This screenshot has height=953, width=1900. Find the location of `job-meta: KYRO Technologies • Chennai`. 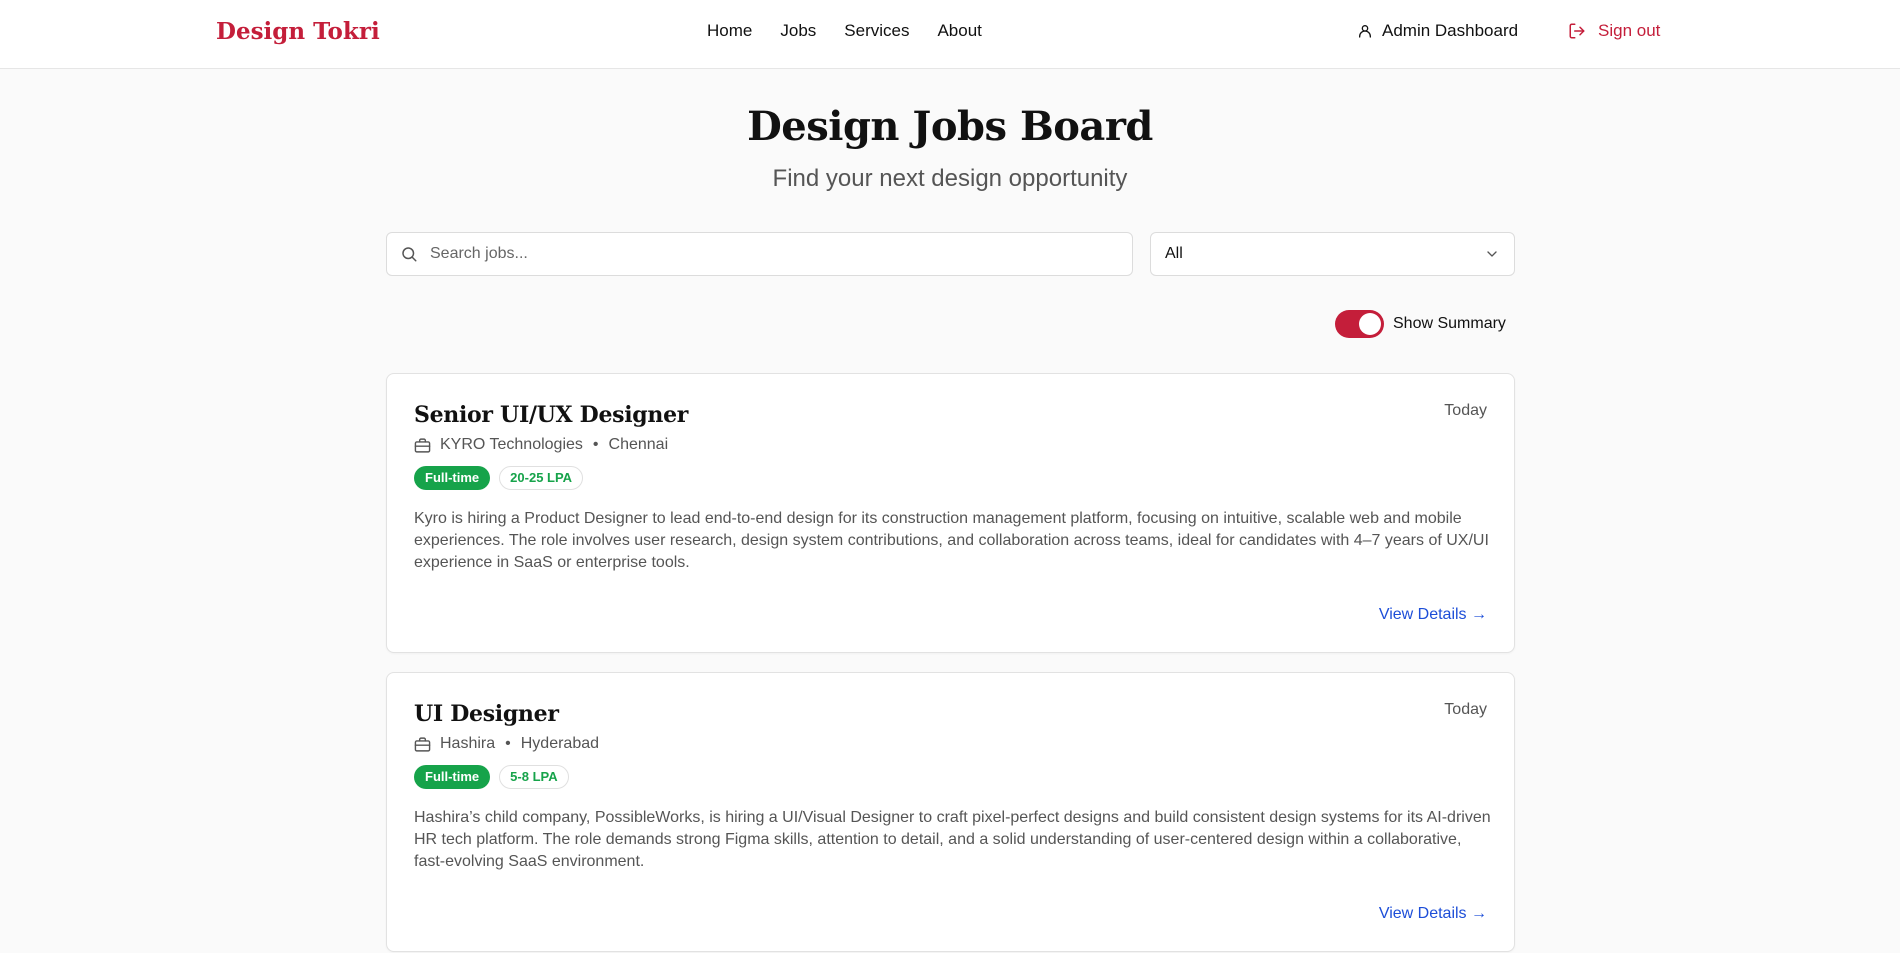

job-meta: KYRO Technologies • Chennai is located at coordinates (541, 445).